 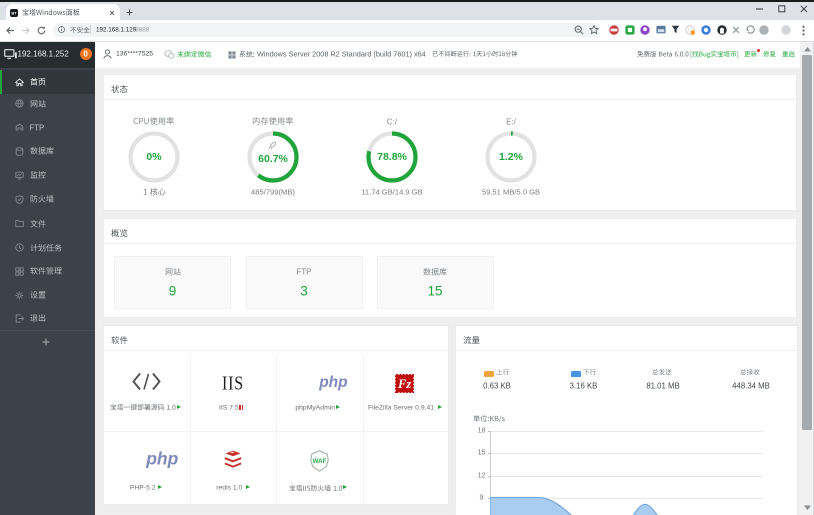 I want to click on svg-text: Fz, so click(x=404, y=384).